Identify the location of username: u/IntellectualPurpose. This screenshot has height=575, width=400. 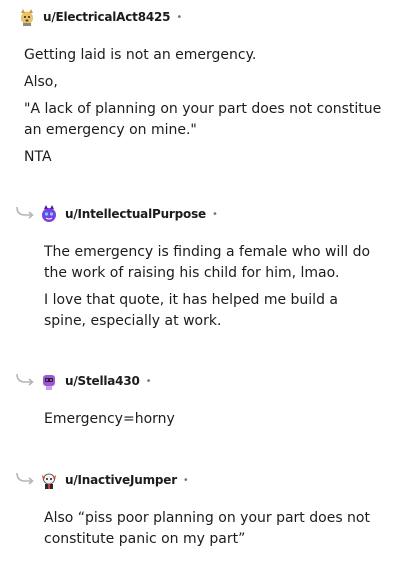
(135, 214).